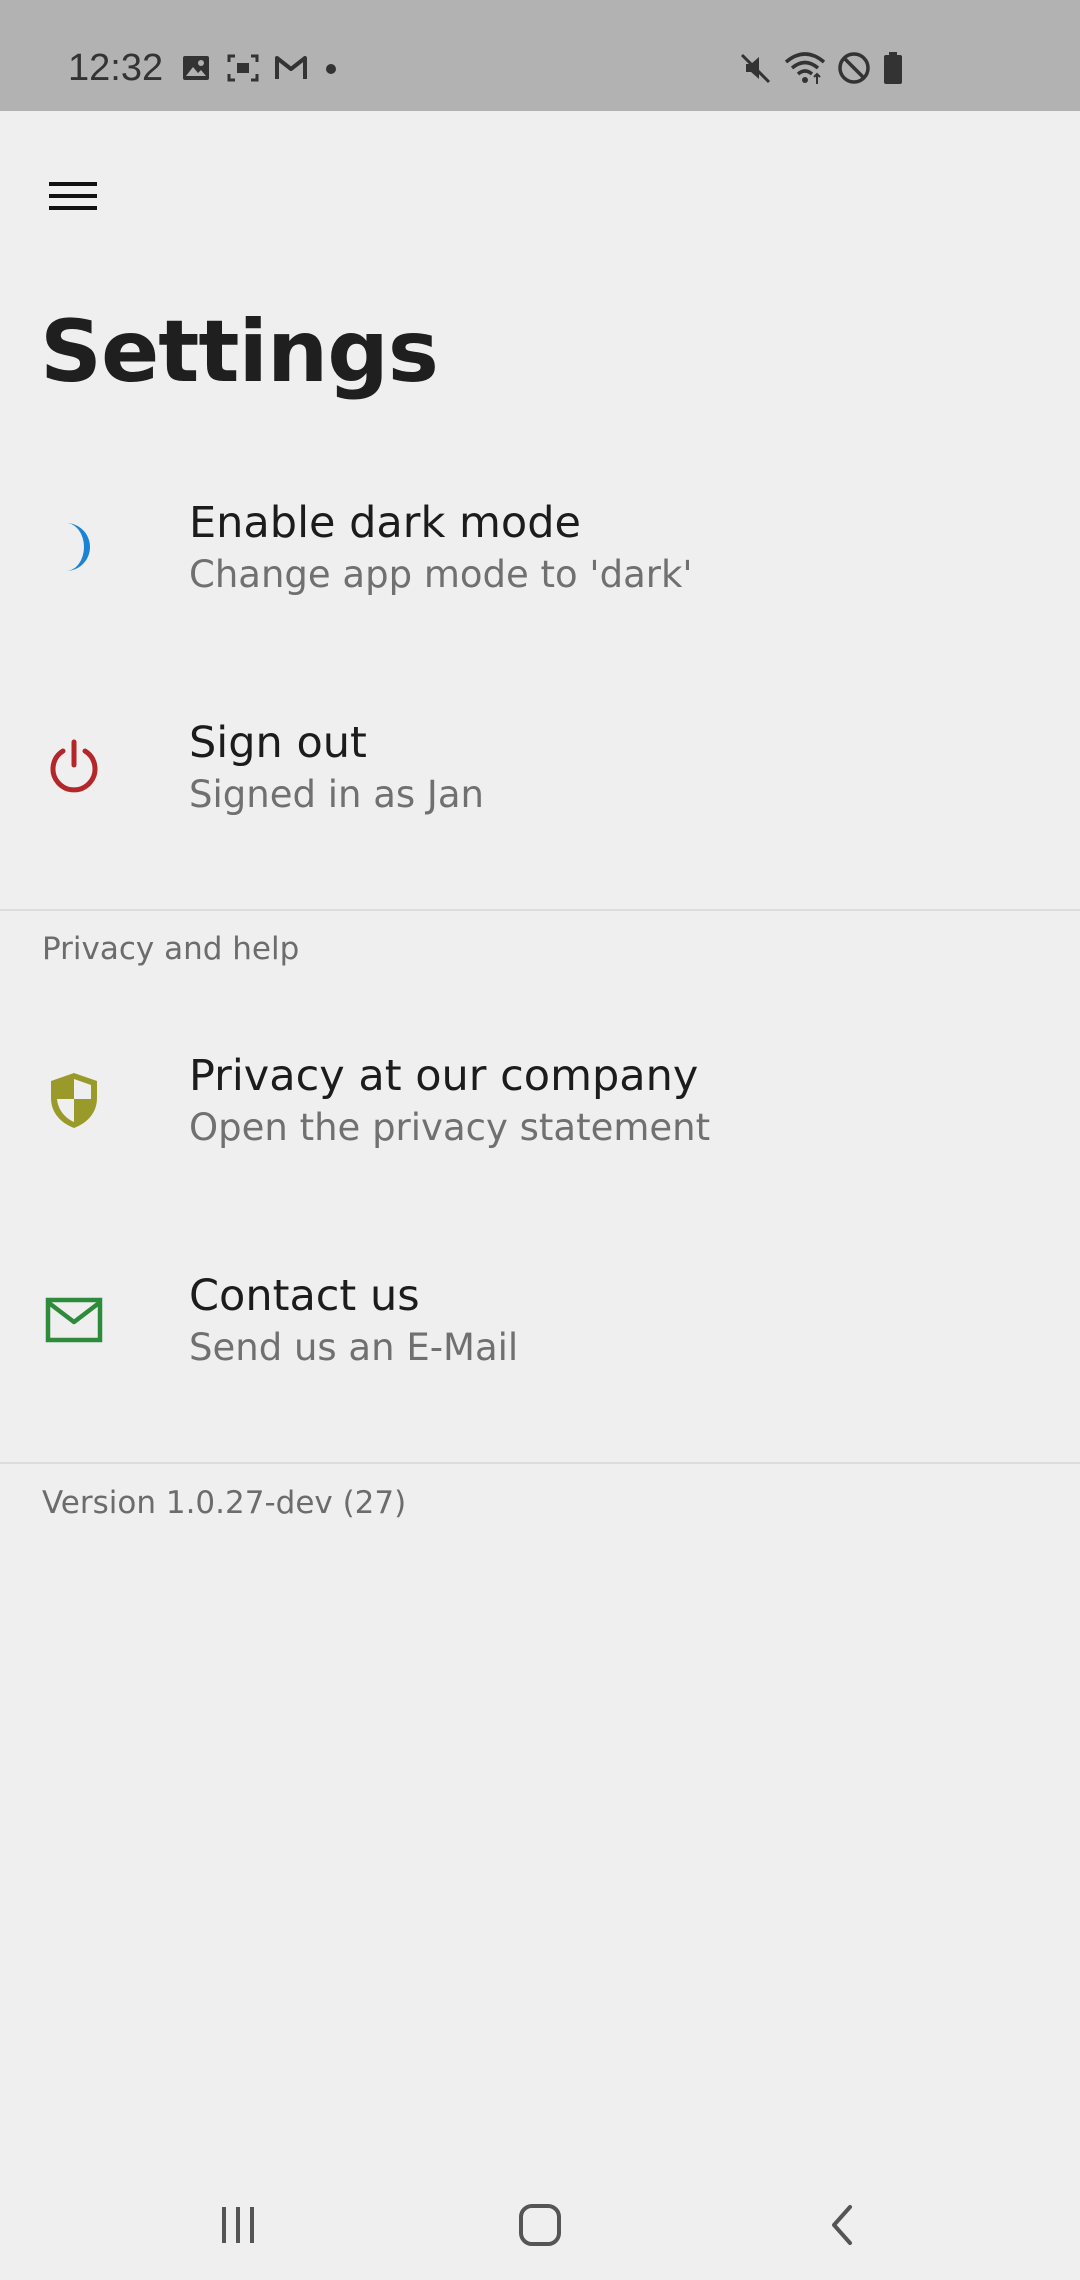  What do you see at coordinates (171, 949) in the screenshot?
I see `section-header-privacy: Privacy and help` at bounding box center [171, 949].